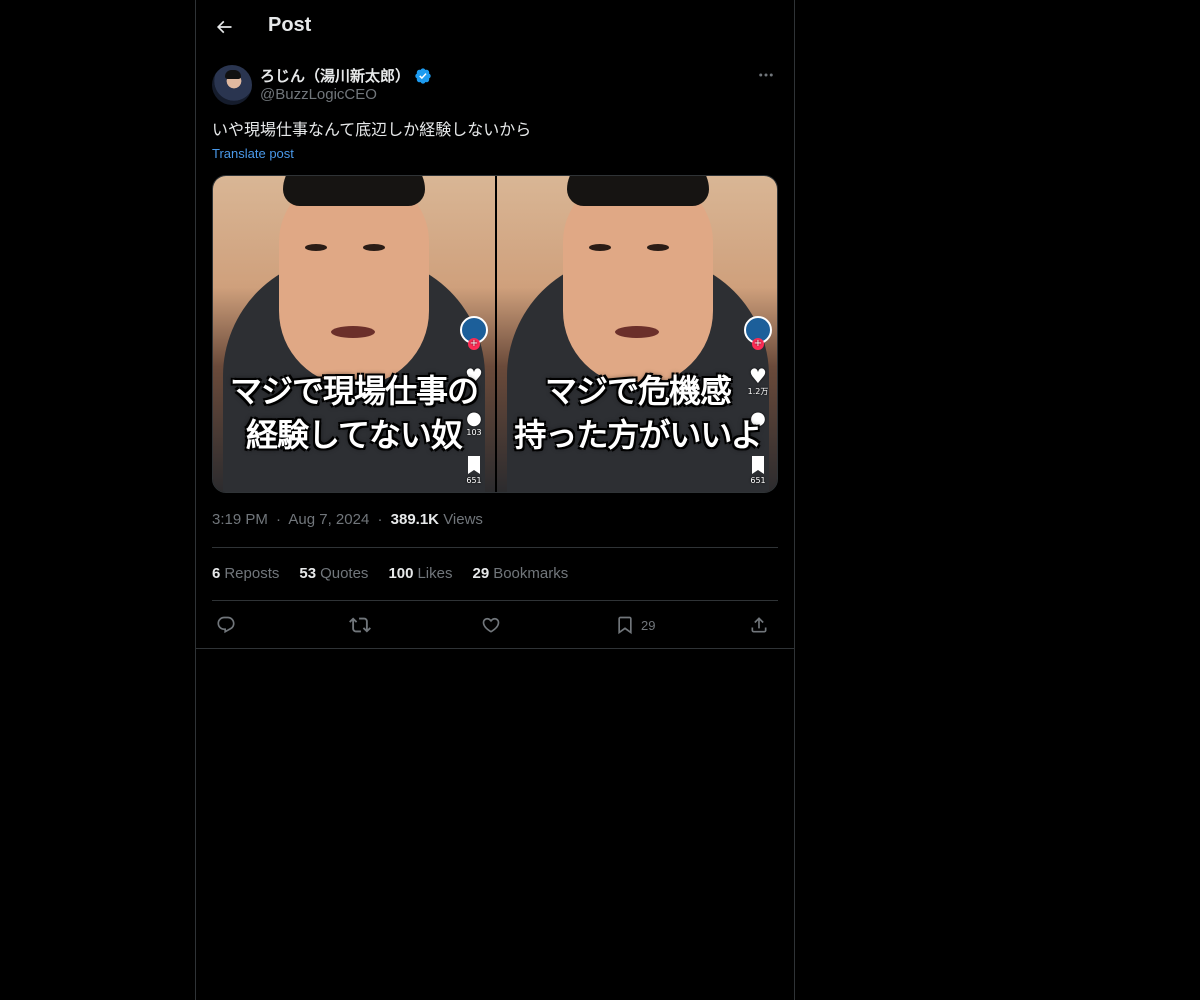 The image size is (1200, 1000). Describe the element at coordinates (423, 76) in the screenshot. I see `verified-badge-icon` at that location.